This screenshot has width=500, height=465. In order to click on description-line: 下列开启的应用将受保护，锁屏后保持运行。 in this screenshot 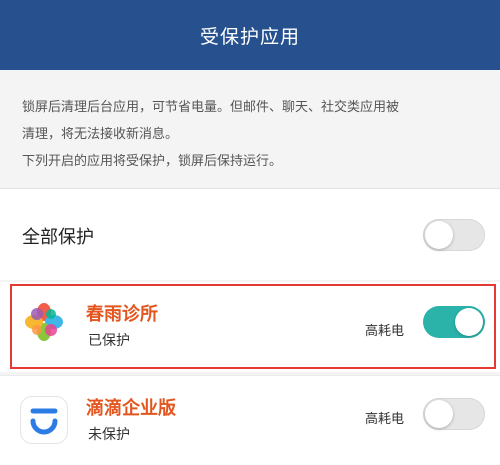, I will do `click(152, 161)`.